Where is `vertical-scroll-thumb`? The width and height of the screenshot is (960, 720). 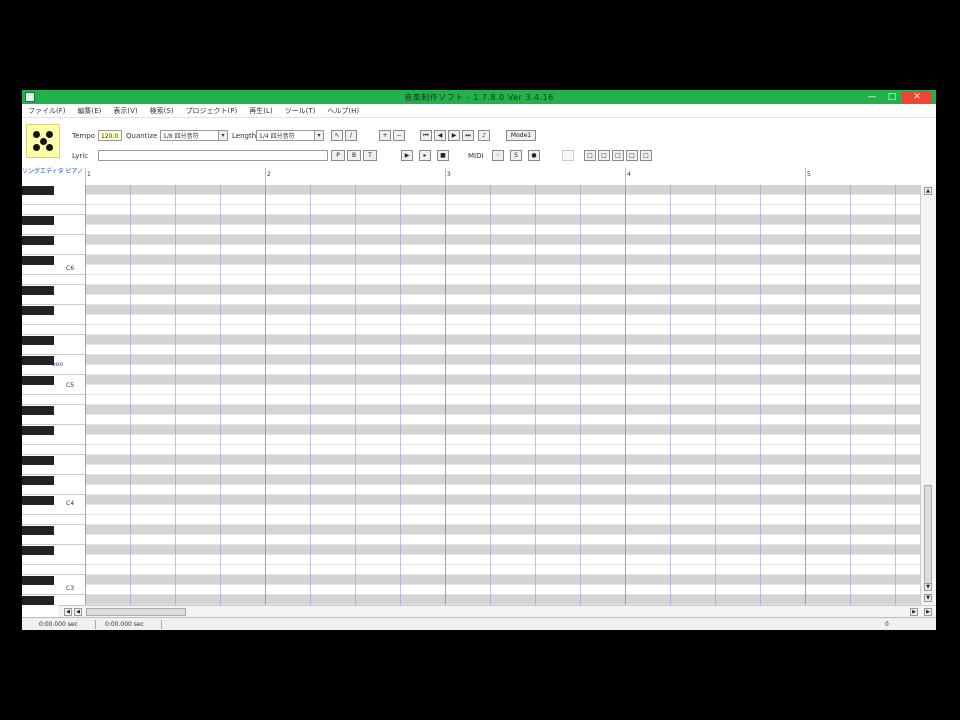
vertical-scroll-thumb is located at coordinates (928, 535).